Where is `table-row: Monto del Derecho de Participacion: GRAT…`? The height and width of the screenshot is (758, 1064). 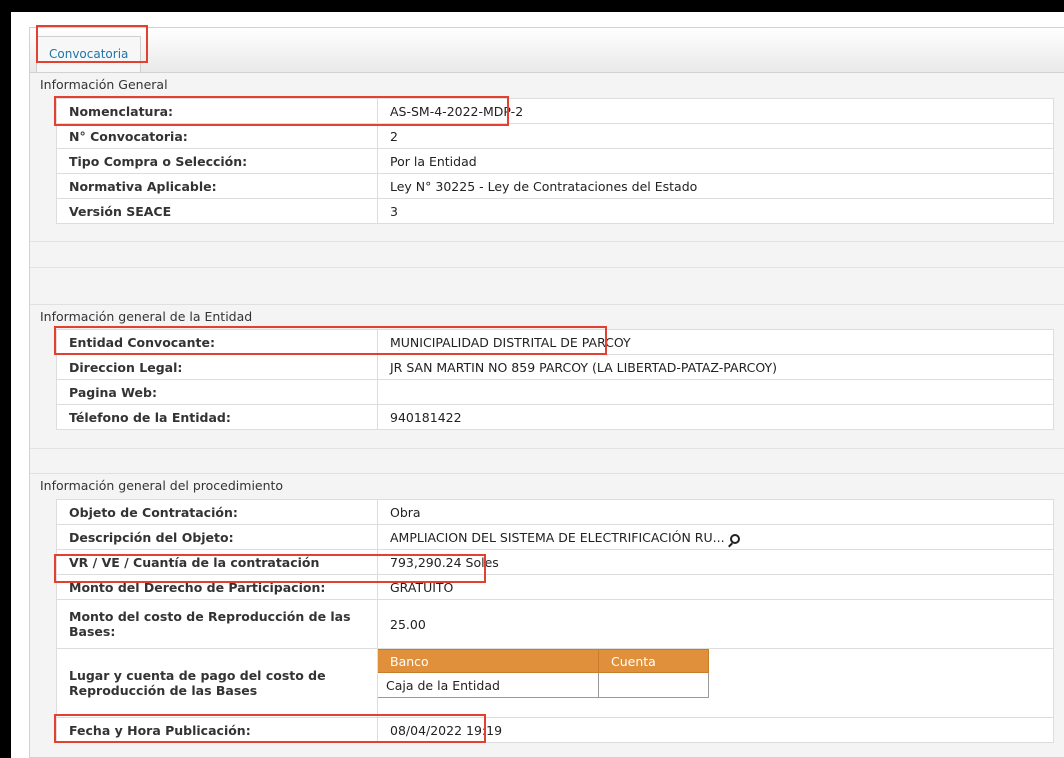
table-row: Monto del Derecho de Participacion: GRAT… is located at coordinates (555, 587).